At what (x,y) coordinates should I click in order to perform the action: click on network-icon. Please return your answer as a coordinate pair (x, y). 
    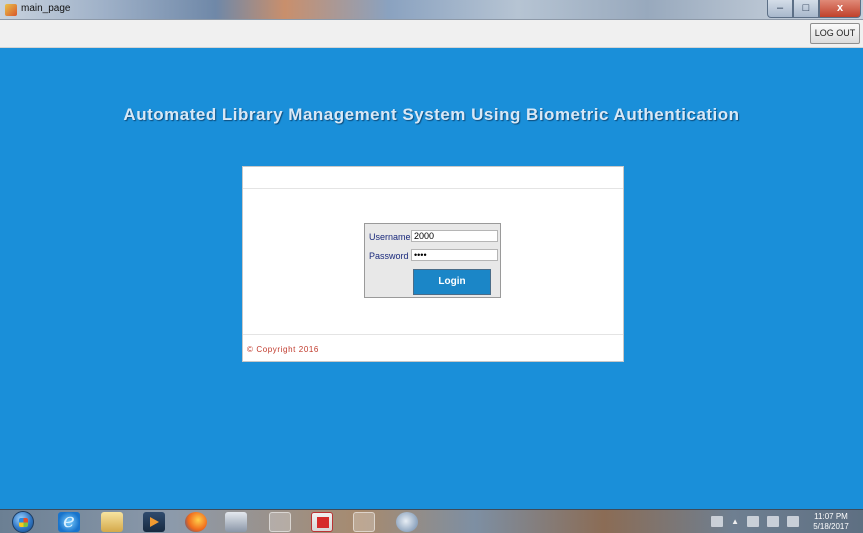
    Looking at the image, I should click on (773, 521).